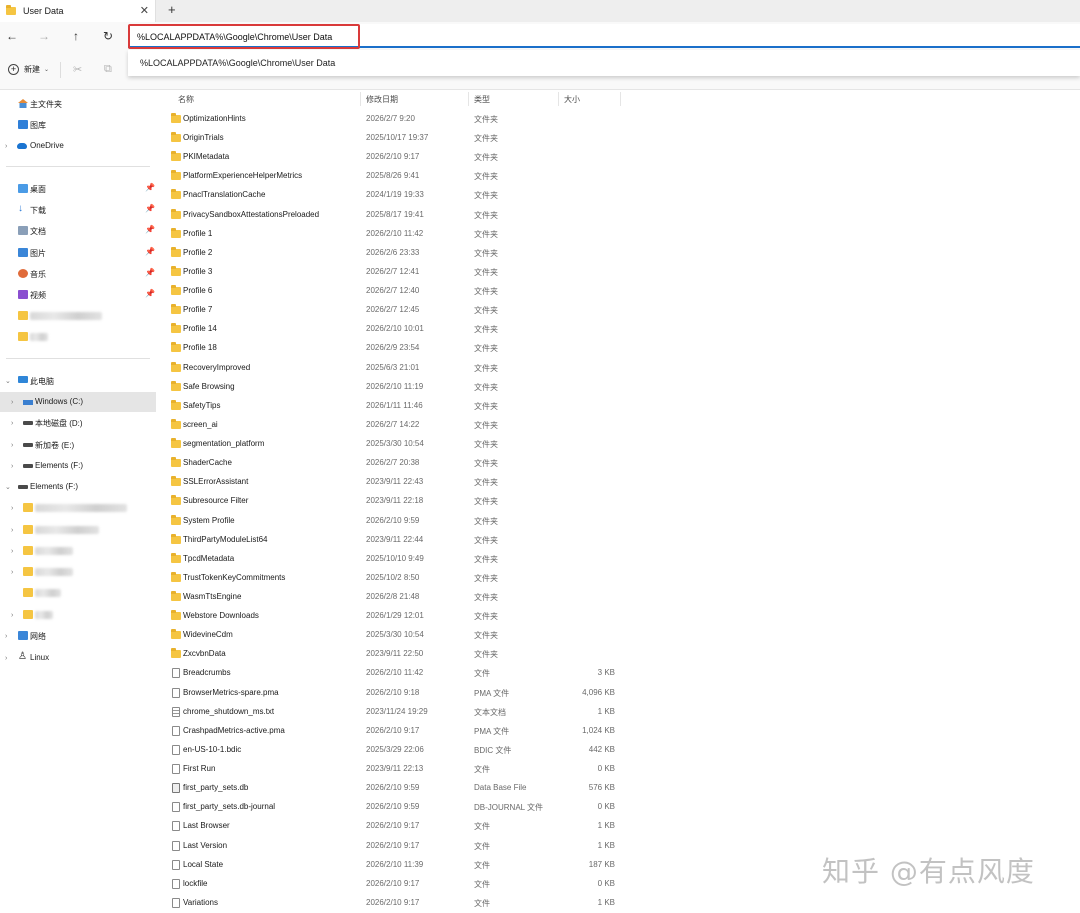 This screenshot has height=913, width=1080. Describe the element at coordinates (393, 903) in the screenshot. I see `file-row: Variations 2026/2/10 9:17 文件 1 KB` at that location.